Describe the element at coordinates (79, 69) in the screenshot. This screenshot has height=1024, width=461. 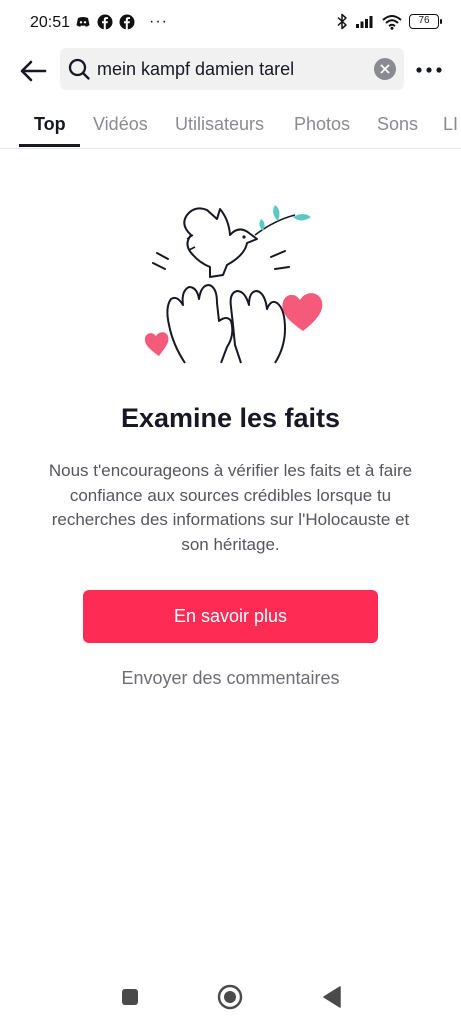
I see `search-icon` at that location.